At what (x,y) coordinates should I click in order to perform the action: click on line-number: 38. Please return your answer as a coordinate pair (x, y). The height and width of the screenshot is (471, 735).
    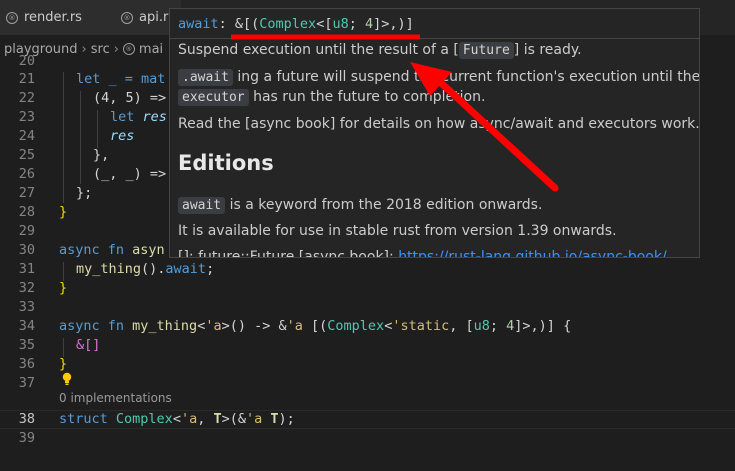
    Looking at the image, I should click on (26, 419).